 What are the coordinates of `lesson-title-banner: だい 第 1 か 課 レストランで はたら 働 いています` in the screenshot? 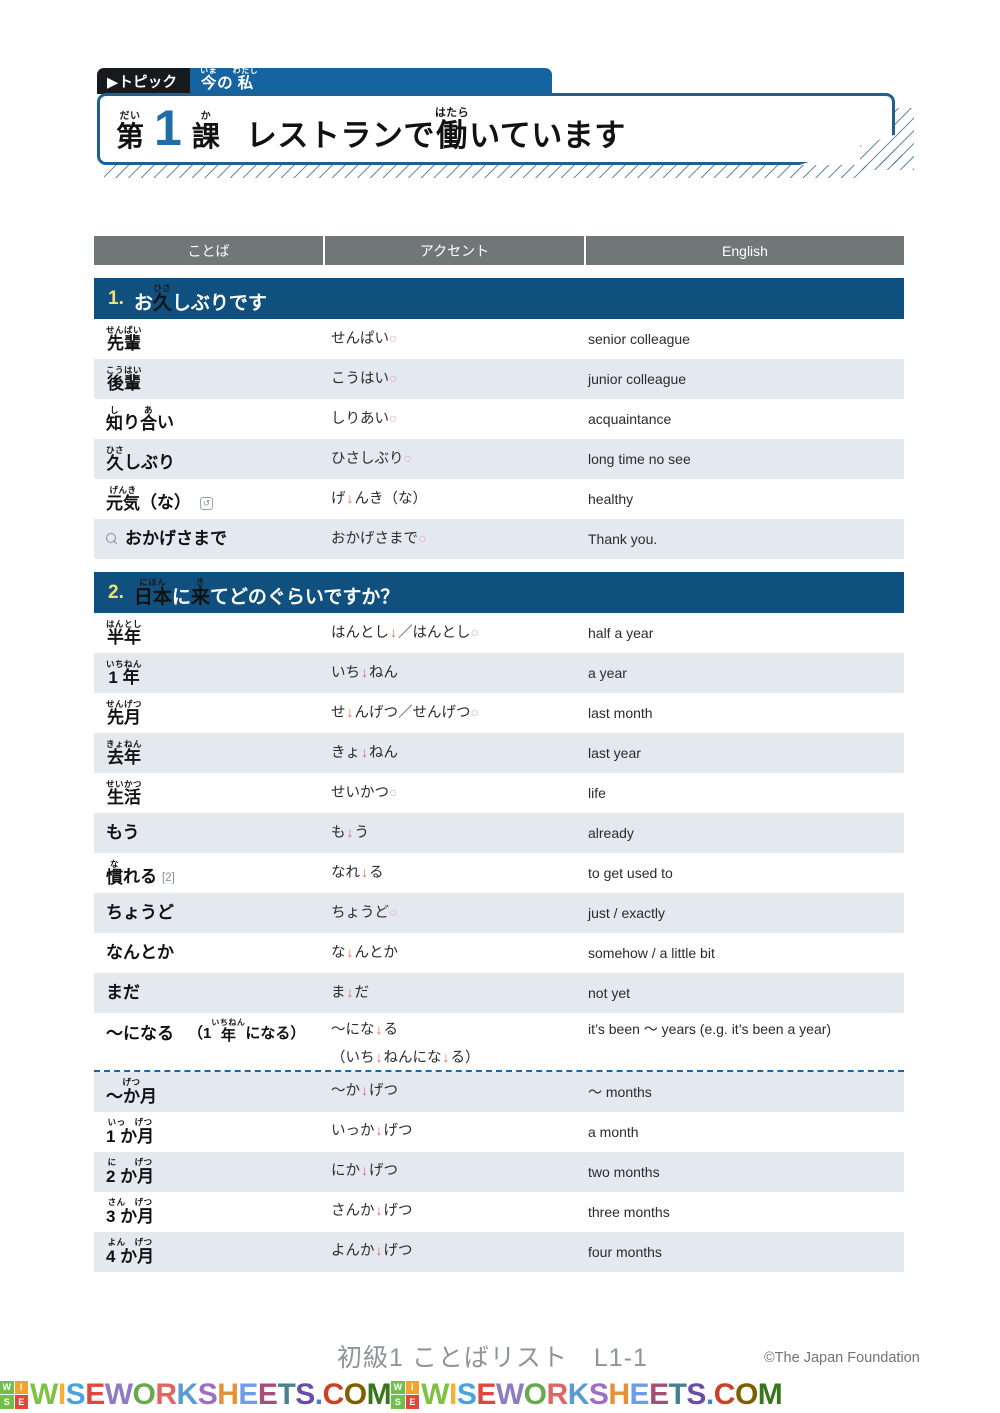 It's located at (496, 129).